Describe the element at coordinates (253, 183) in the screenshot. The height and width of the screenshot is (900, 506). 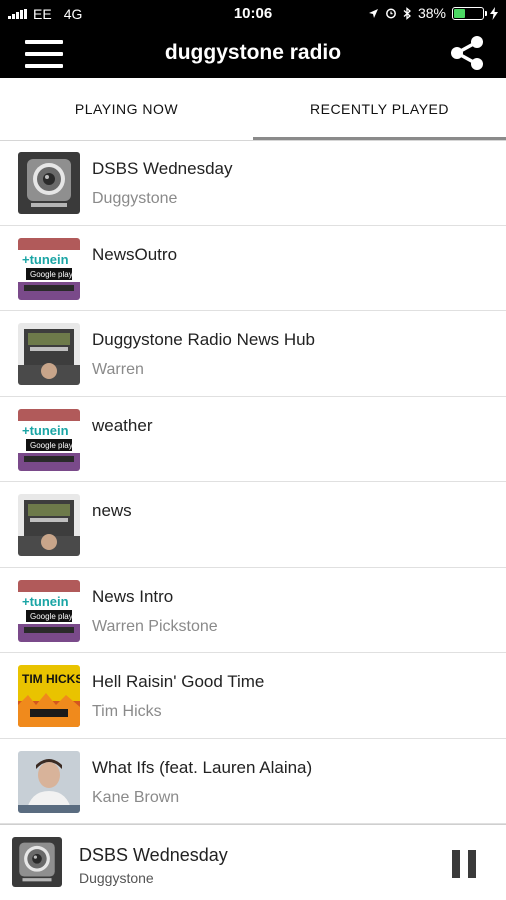
I see `list-item: DSBS Wednesday Duggystone` at that location.